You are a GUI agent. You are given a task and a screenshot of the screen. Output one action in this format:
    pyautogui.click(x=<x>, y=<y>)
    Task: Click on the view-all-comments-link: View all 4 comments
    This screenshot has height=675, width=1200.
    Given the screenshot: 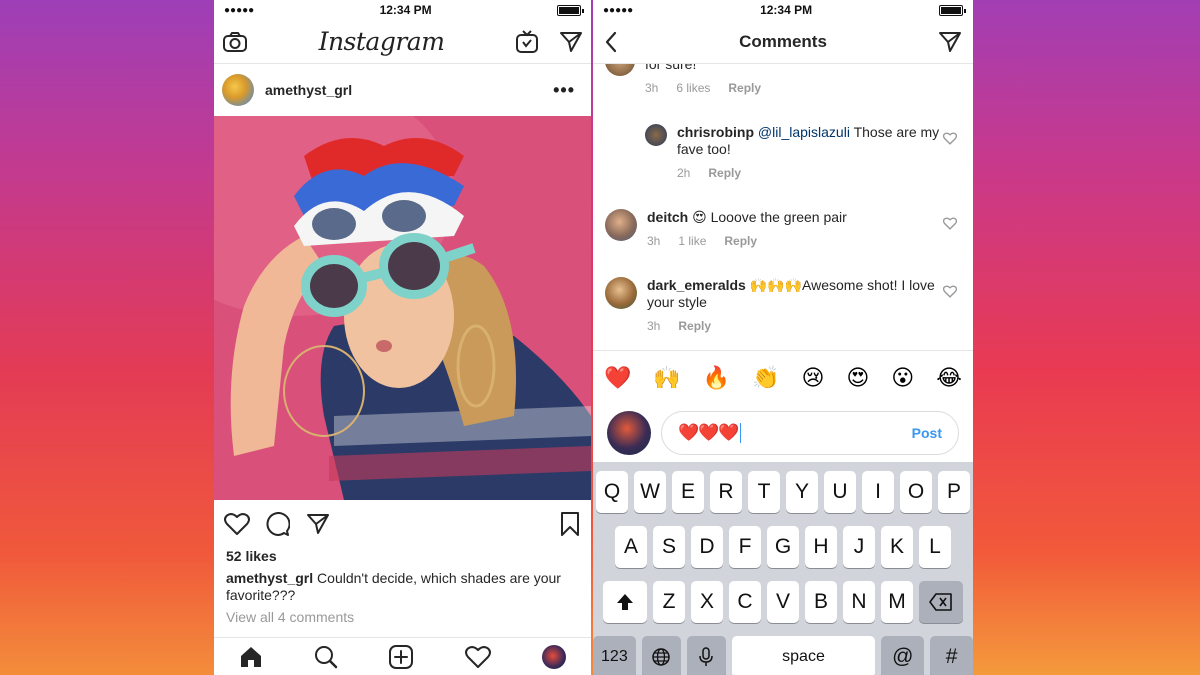 What is the action you would take?
    pyautogui.click(x=402, y=614)
    